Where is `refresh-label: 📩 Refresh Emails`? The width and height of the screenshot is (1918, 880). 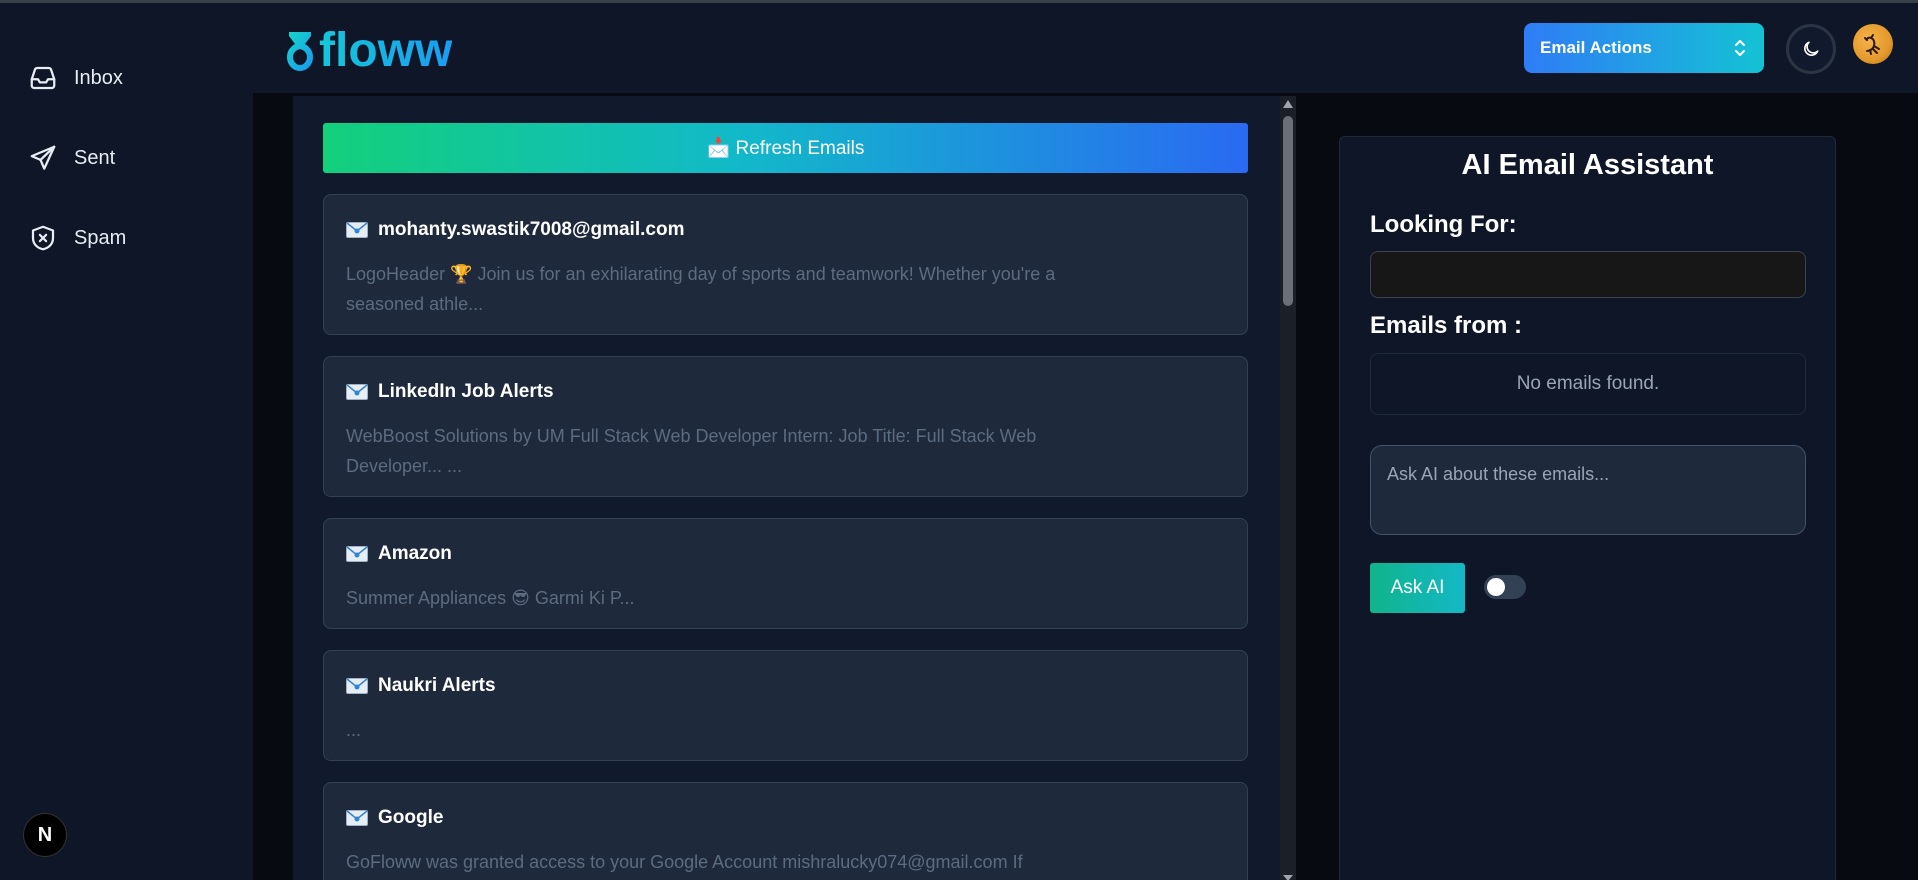 refresh-label: 📩 Refresh Emails is located at coordinates (785, 148).